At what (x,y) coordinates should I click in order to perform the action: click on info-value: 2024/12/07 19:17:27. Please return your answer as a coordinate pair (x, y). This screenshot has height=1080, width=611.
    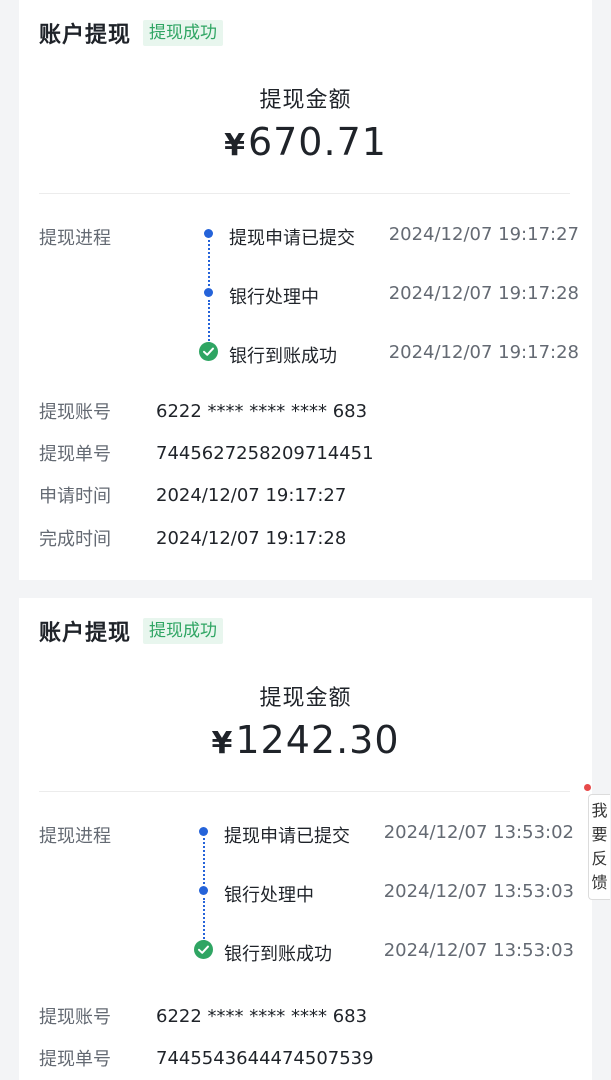
    Looking at the image, I should click on (251, 495).